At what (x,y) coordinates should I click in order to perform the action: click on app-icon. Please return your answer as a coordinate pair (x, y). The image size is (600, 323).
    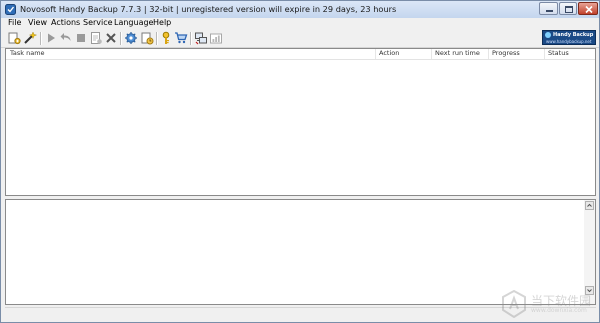
    Looking at the image, I should click on (10, 9).